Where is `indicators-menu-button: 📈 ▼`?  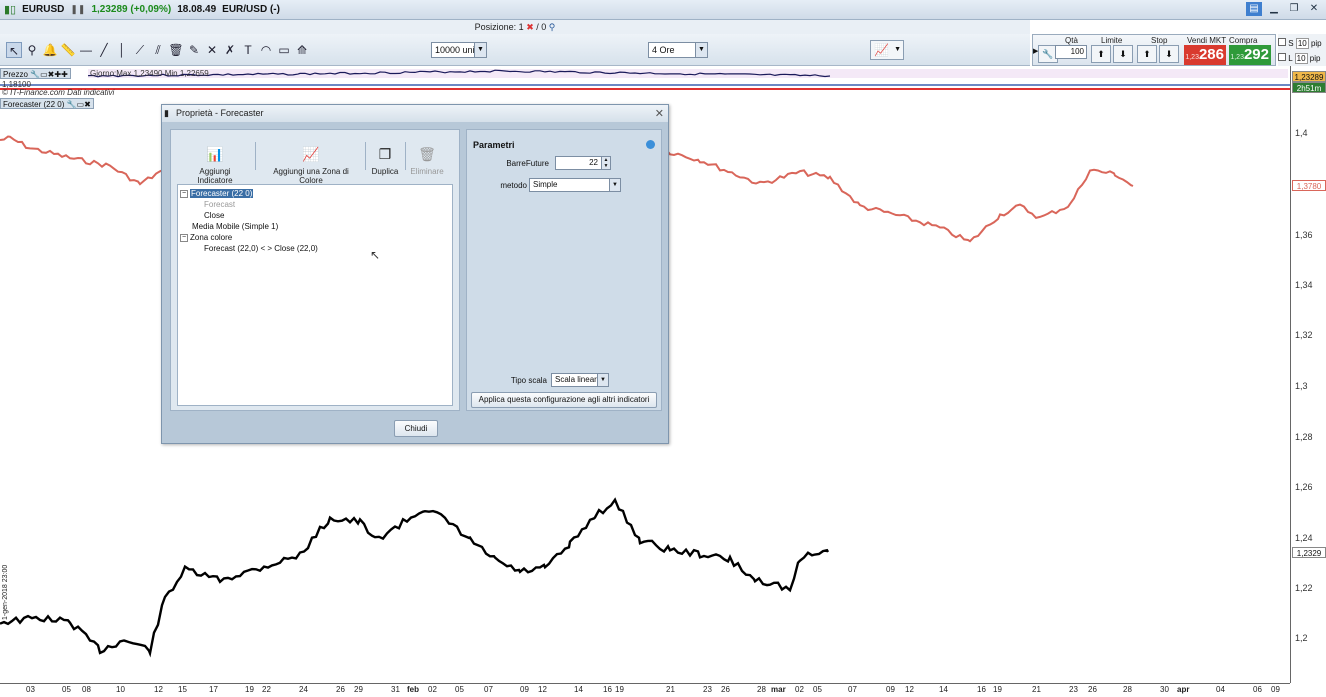 indicators-menu-button: 📈 ▼ is located at coordinates (887, 50).